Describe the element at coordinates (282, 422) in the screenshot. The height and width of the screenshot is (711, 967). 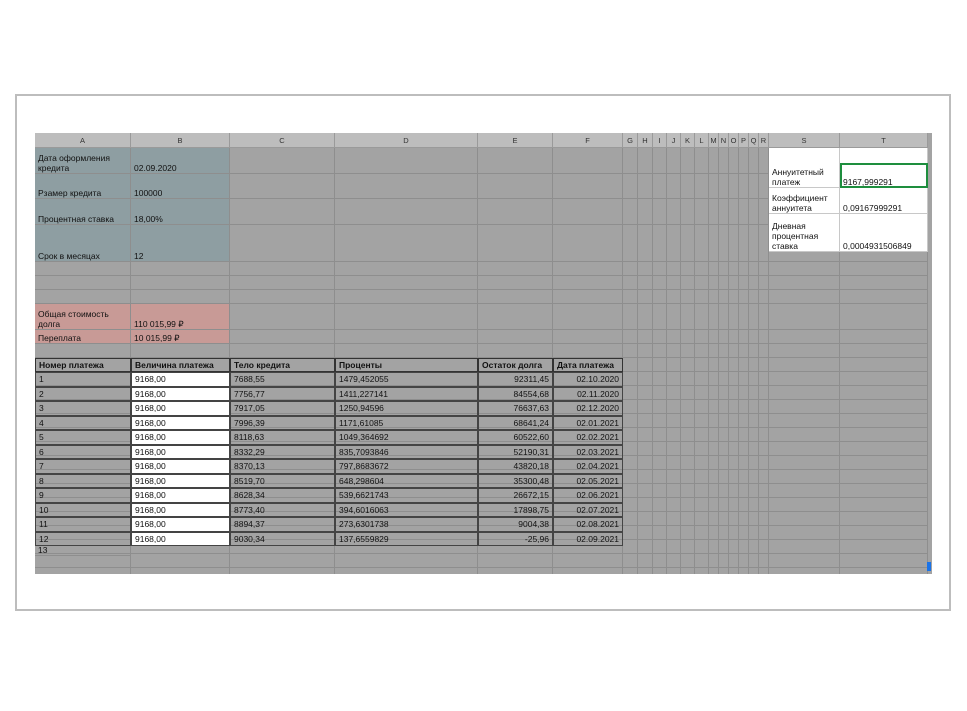
I see `table-cell: 7996,39` at that location.